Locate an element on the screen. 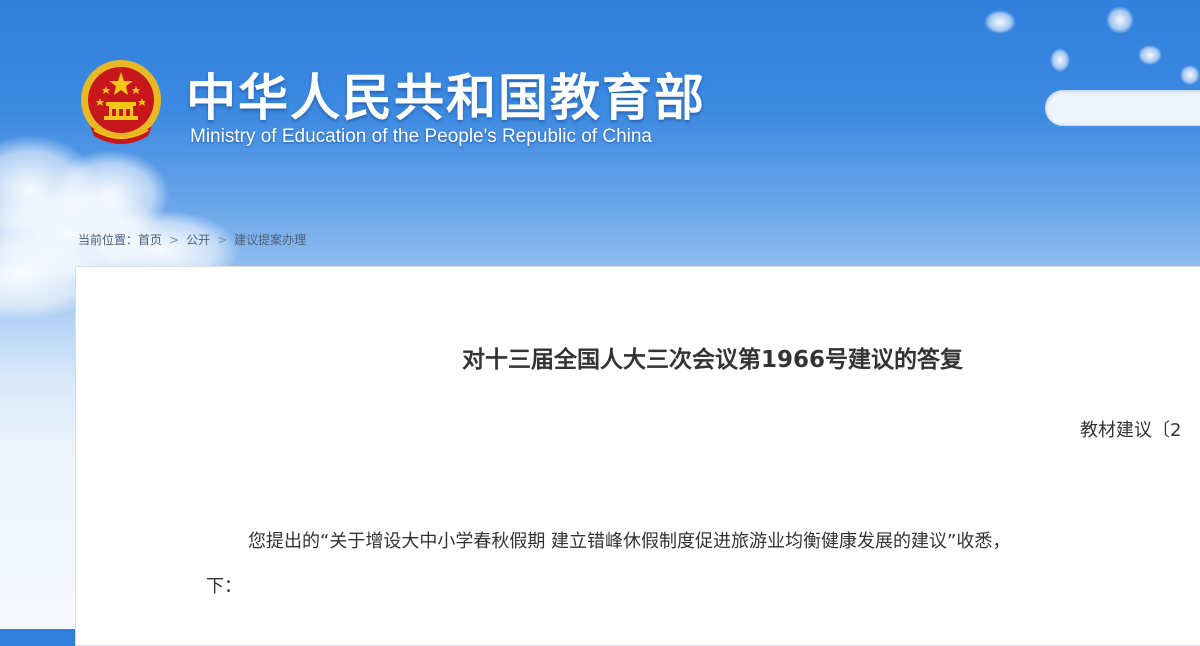  search-input is located at coordinates (1122, 108).